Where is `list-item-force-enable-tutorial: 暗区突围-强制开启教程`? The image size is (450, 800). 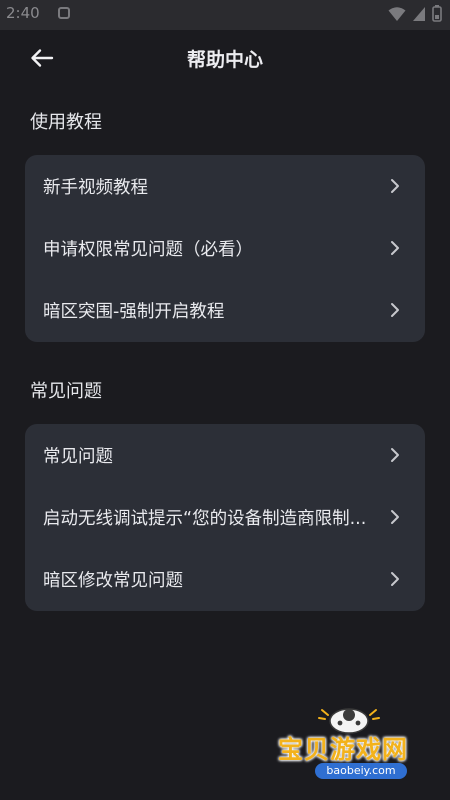 list-item-force-enable-tutorial: 暗区突围-强制开启教程 is located at coordinates (225, 310).